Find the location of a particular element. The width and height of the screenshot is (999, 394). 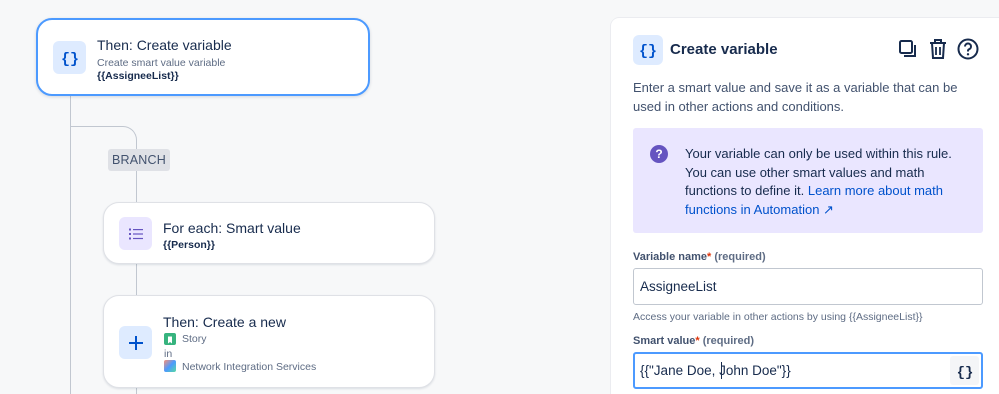

label-text: Variable name is located at coordinates (670, 257).